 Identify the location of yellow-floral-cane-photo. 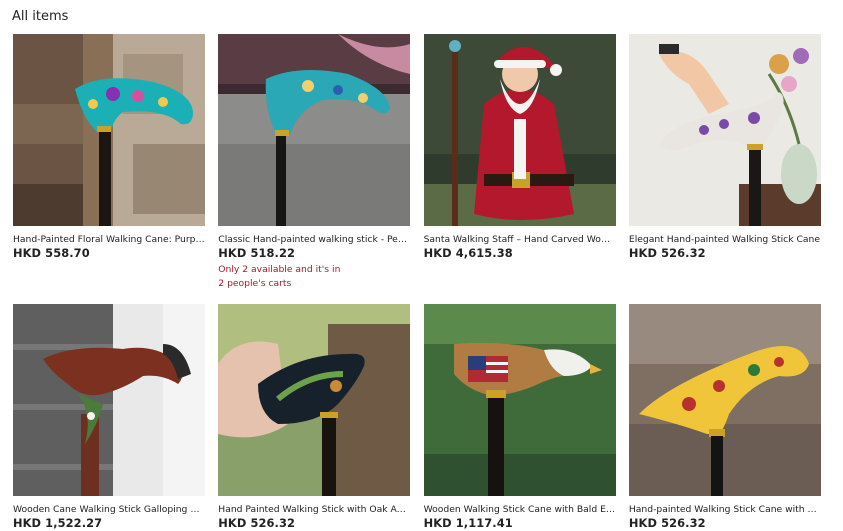
(724, 400).